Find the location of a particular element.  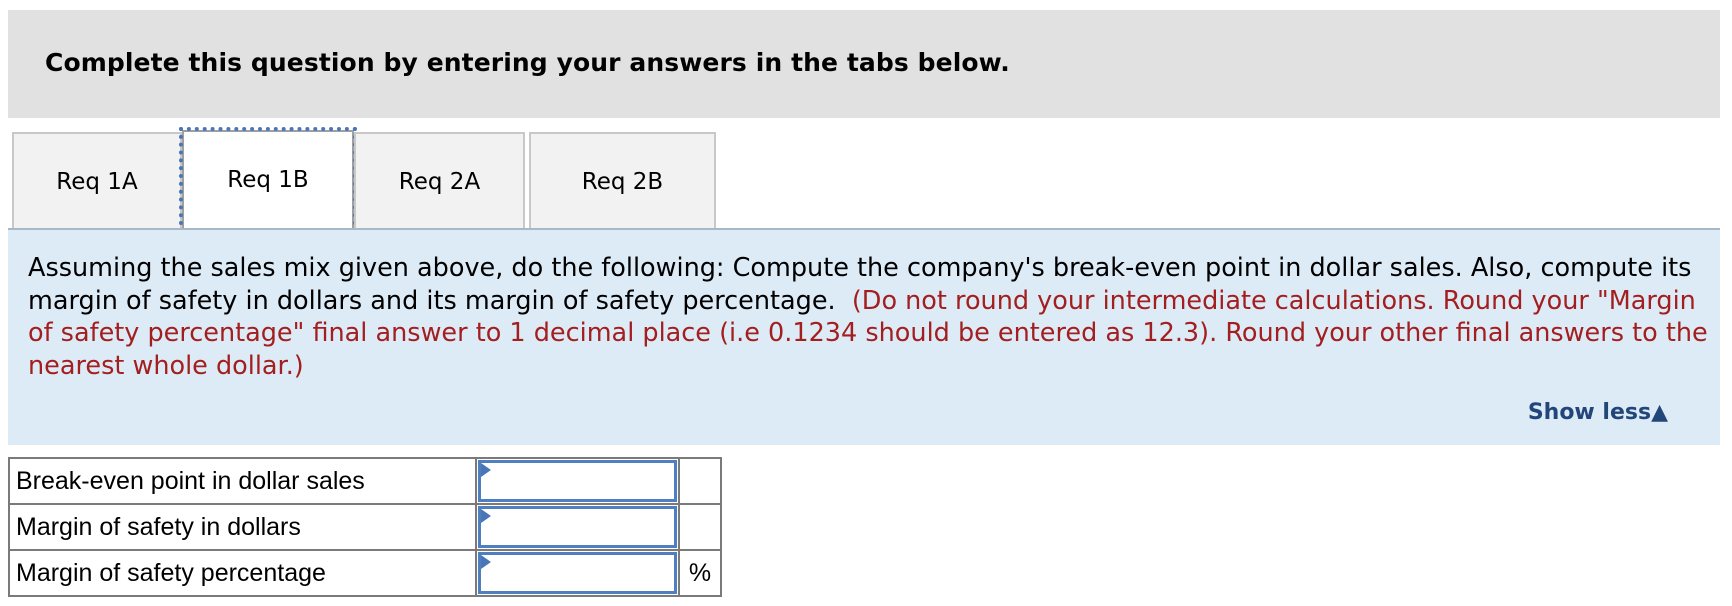

table-row: Margin of safety percentage % is located at coordinates (365, 573).